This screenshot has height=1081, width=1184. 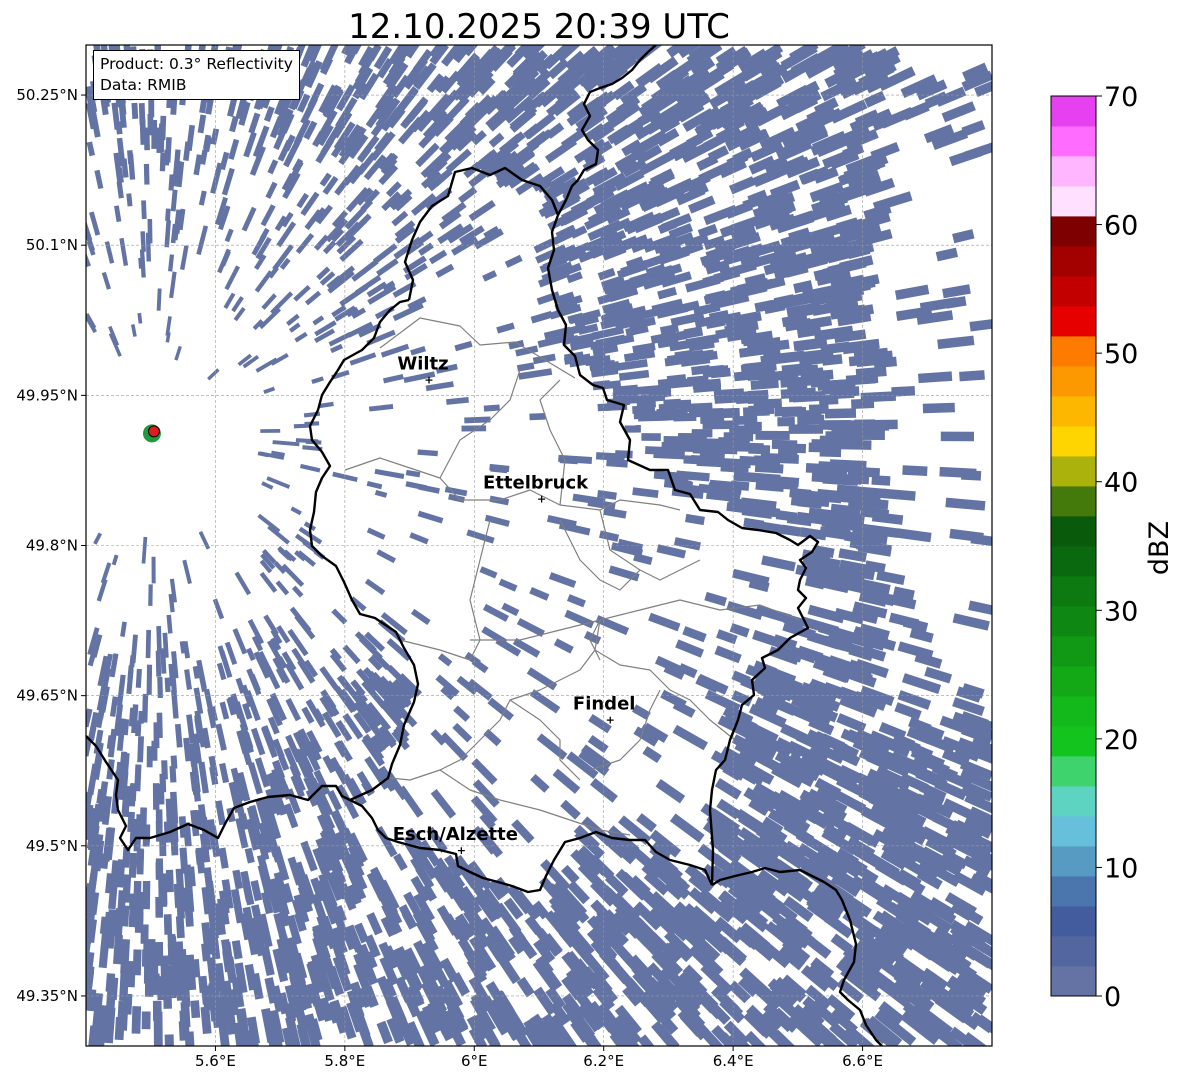 What do you see at coordinates (455, 834) in the screenshot?
I see `city-label: Esch/Alzette` at bounding box center [455, 834].